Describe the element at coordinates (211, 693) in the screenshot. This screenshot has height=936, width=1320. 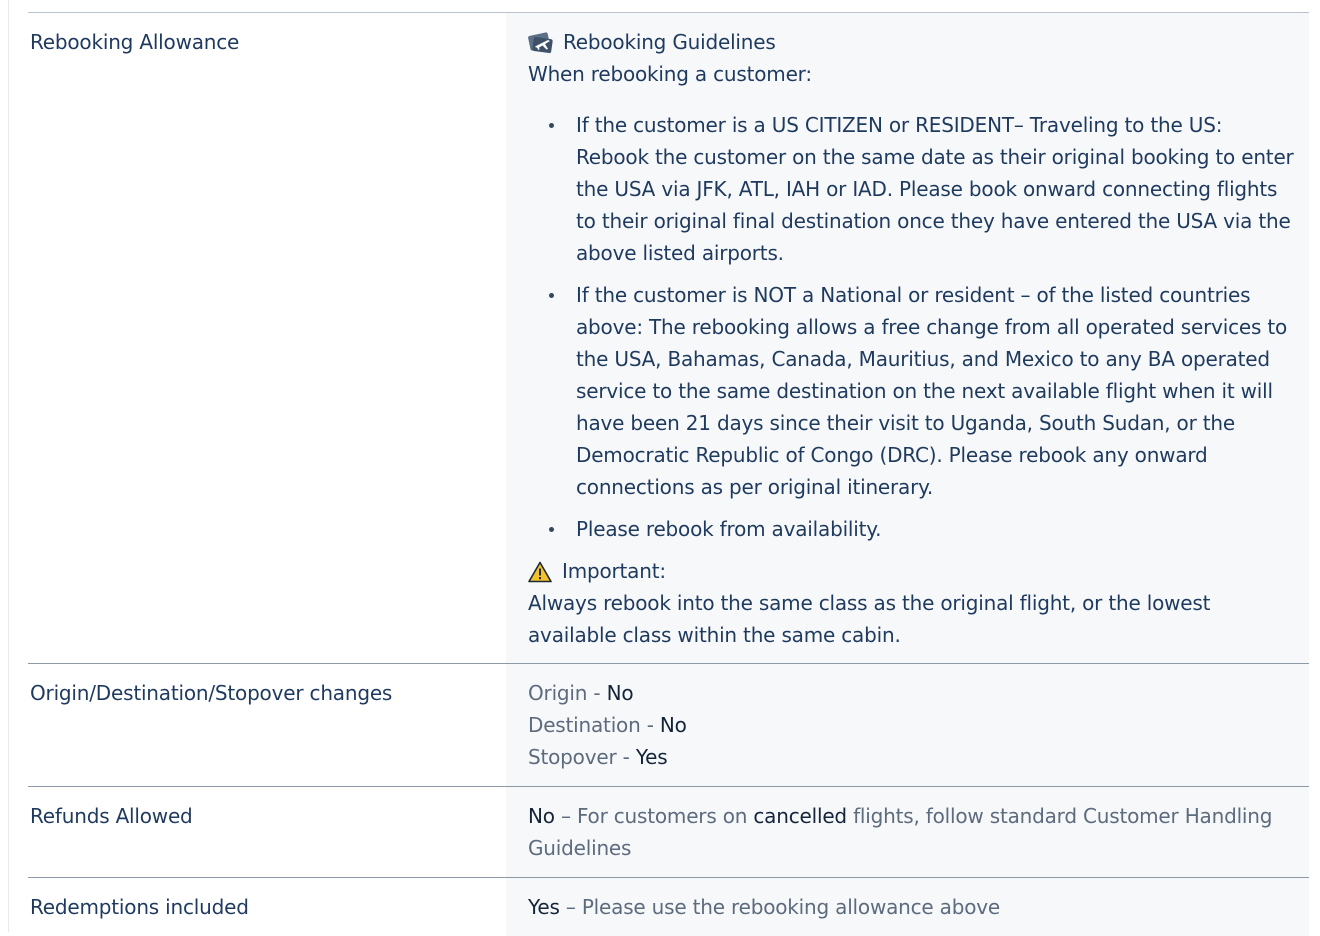
I see `row-label: Origin/Destination/Stopover changes` at that location.